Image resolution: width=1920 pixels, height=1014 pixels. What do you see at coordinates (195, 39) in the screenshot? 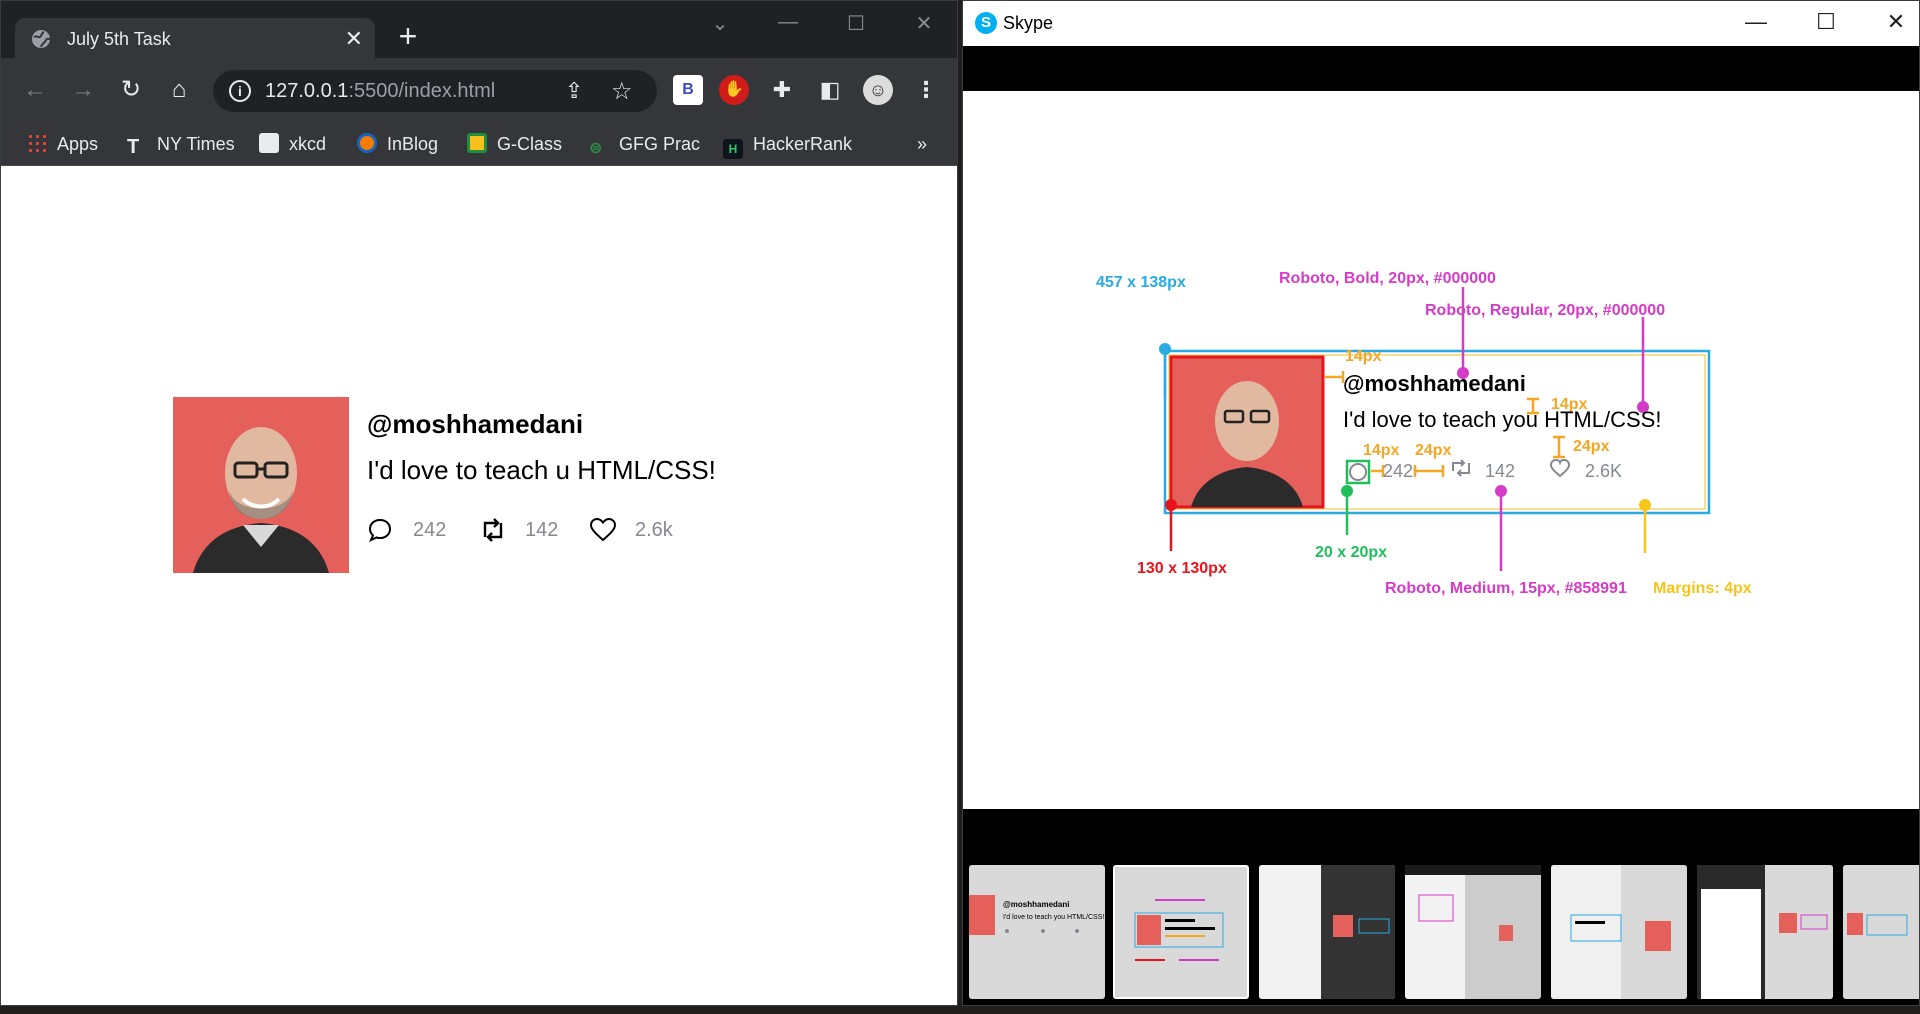
I see `browser-tab: July 5th Task ✕` at bounding box center [195, 39].